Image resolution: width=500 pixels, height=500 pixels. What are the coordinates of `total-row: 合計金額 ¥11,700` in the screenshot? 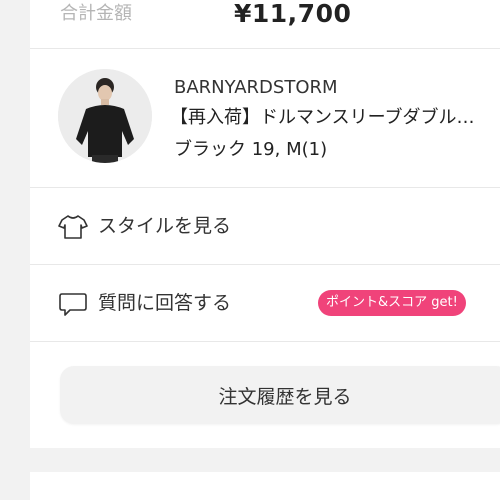 It's located at (265, 24).